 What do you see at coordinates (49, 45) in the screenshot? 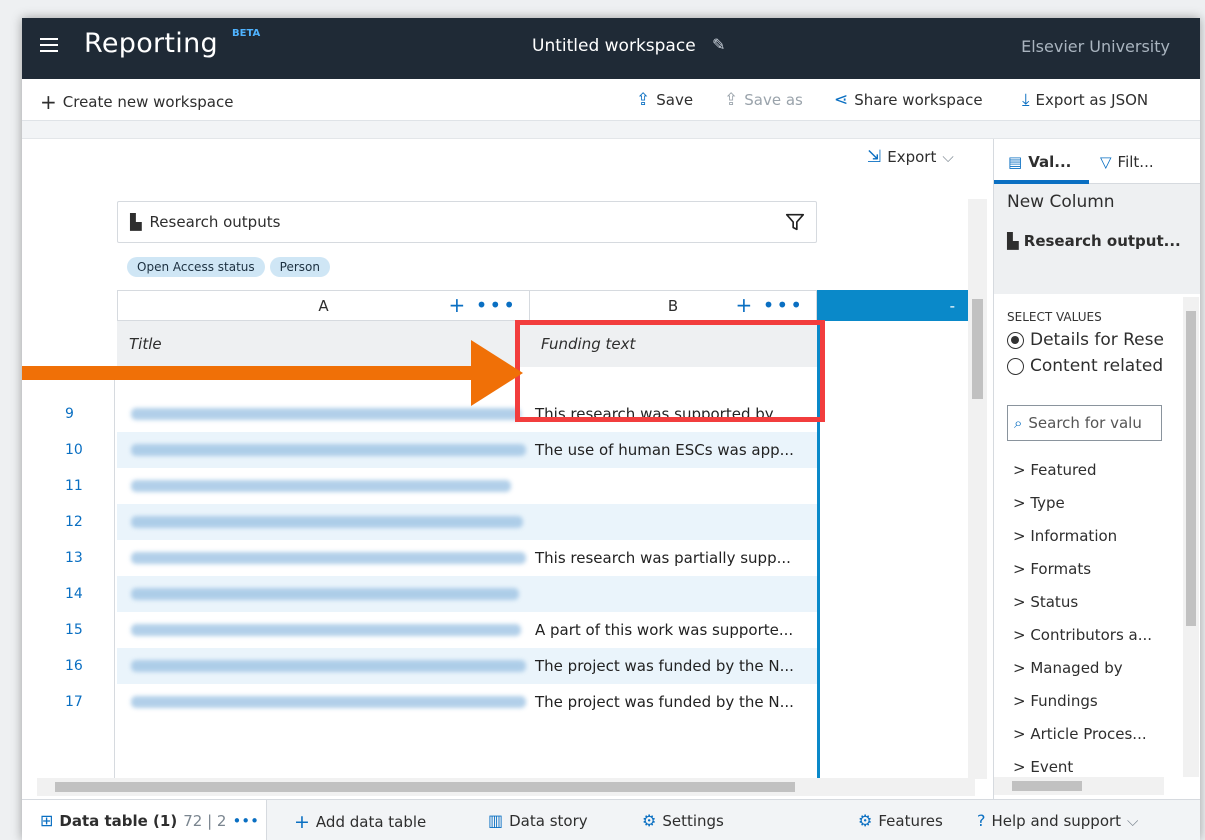
I see `menu-icon` at bounding box center [49, 45].